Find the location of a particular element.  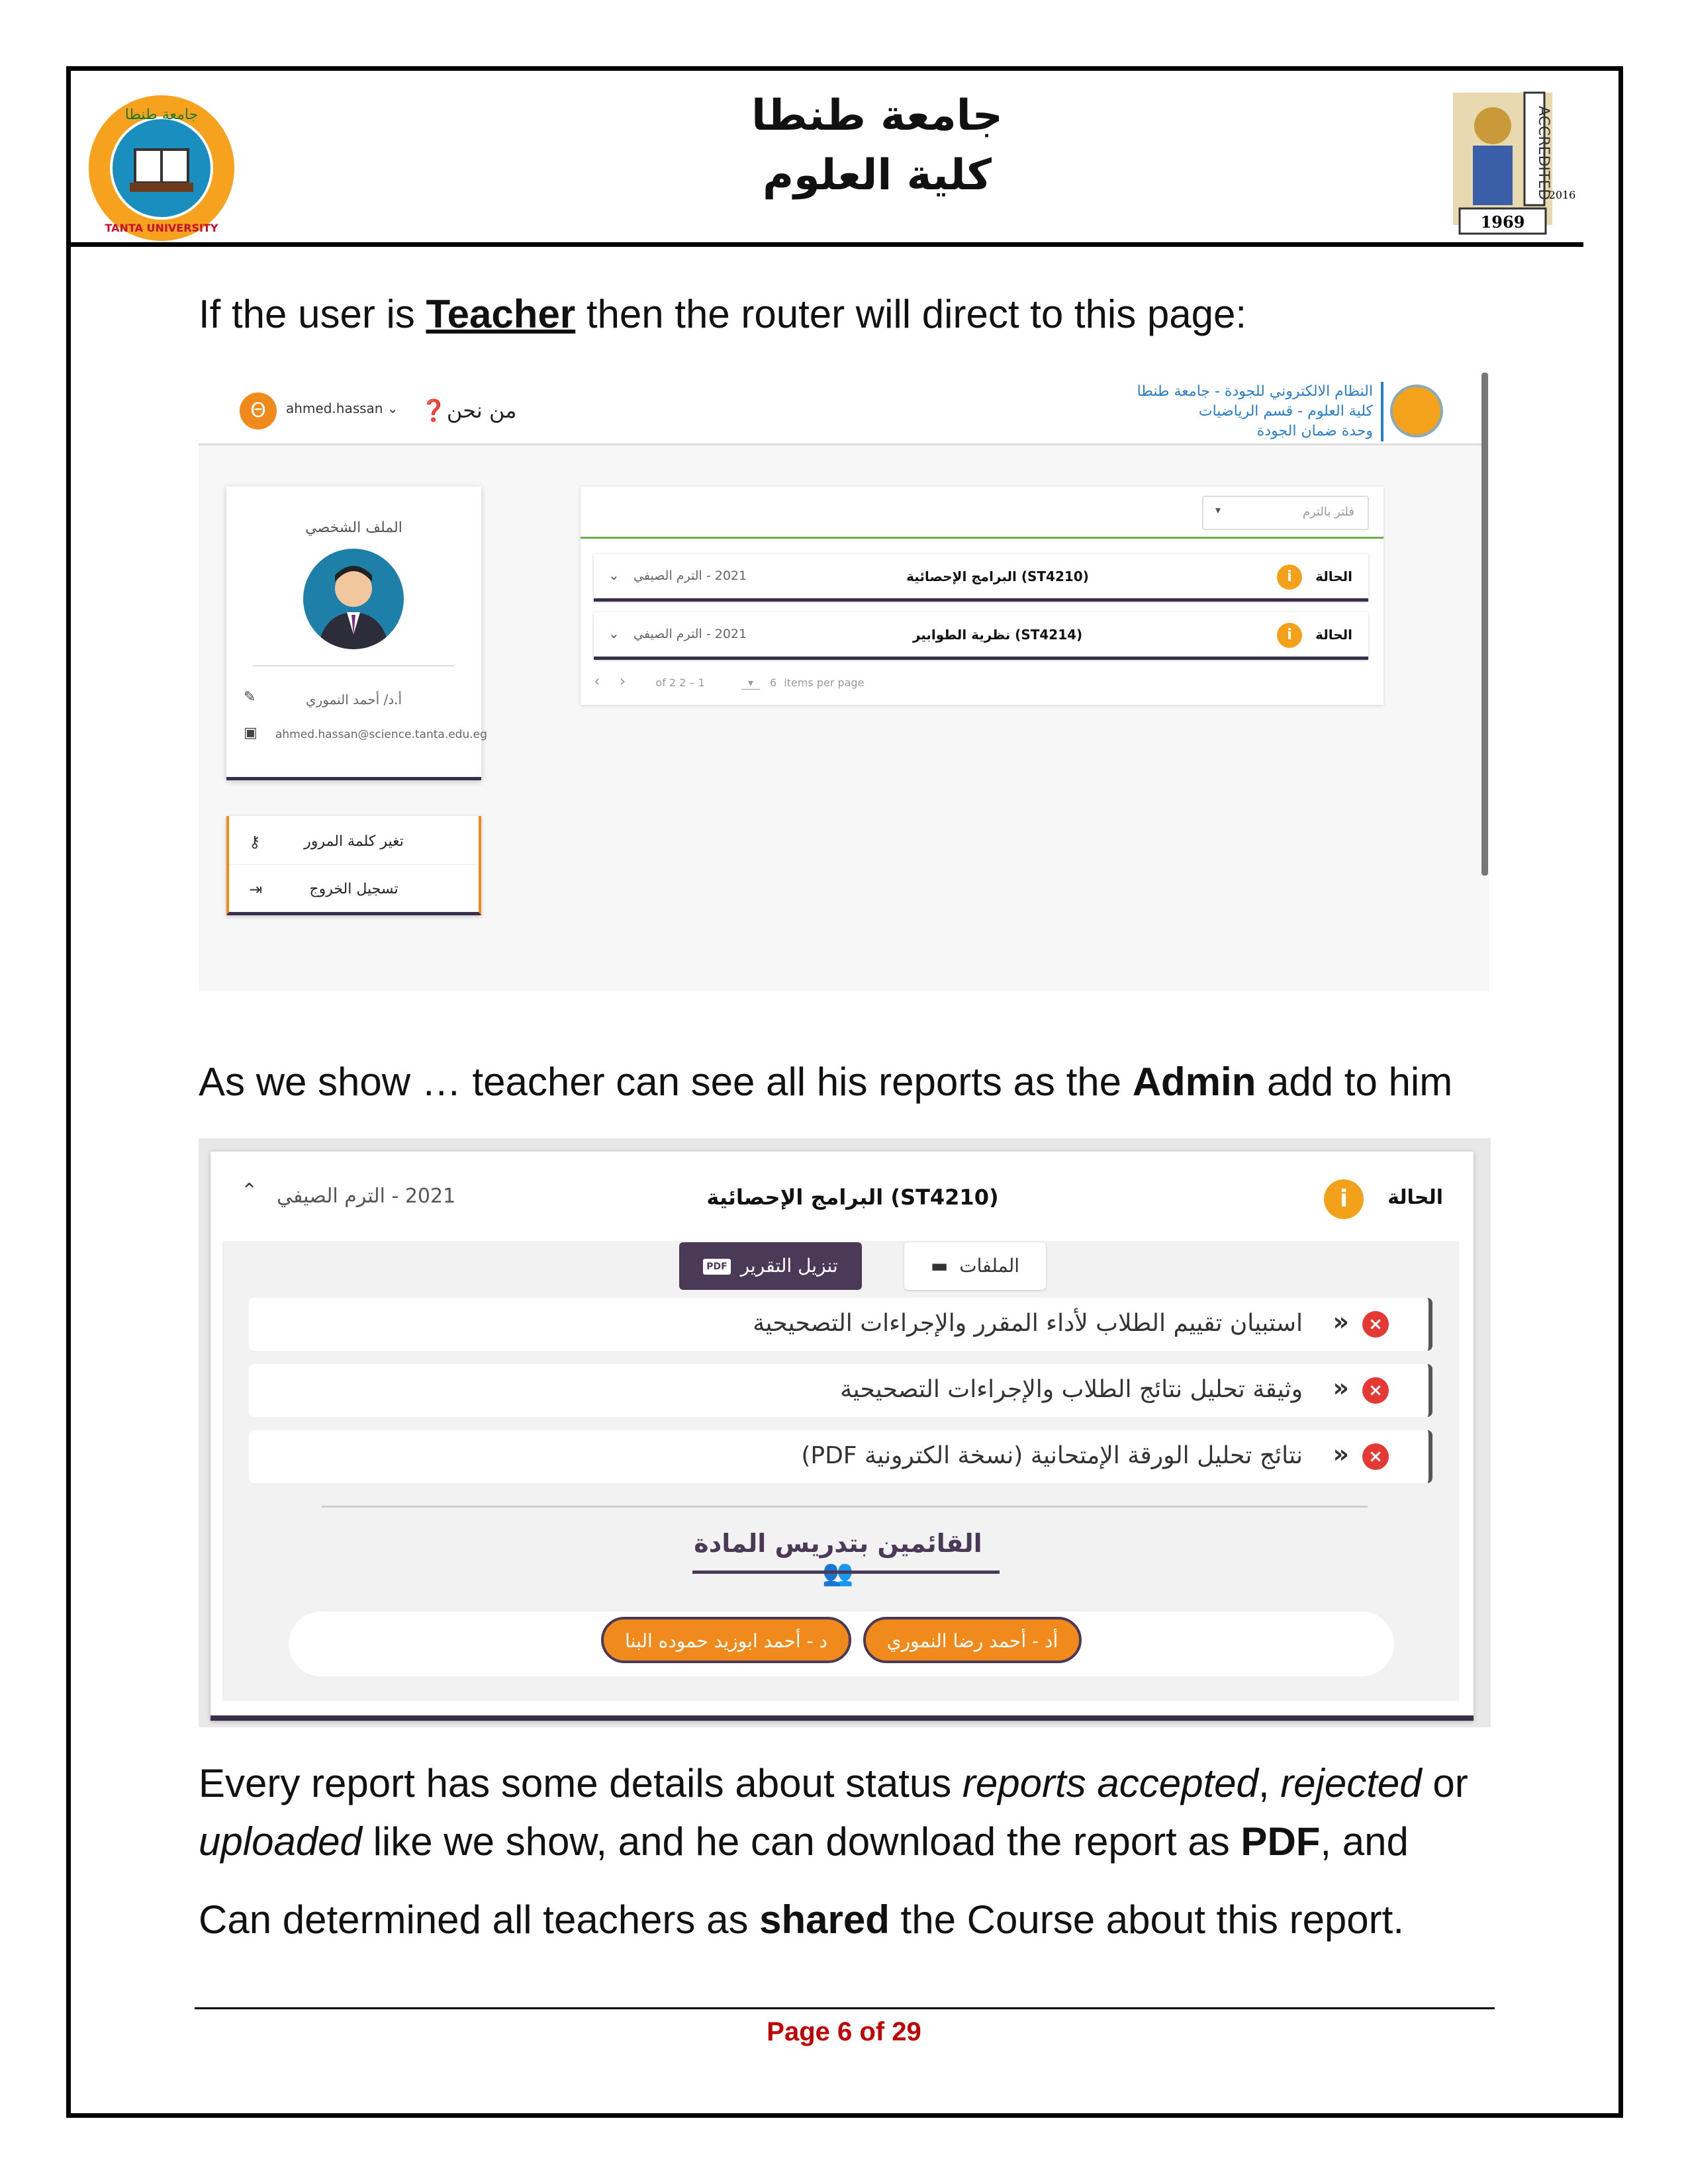

download-report-button: تنزيل التقرير PDF is located at coordinates (770, 1266).